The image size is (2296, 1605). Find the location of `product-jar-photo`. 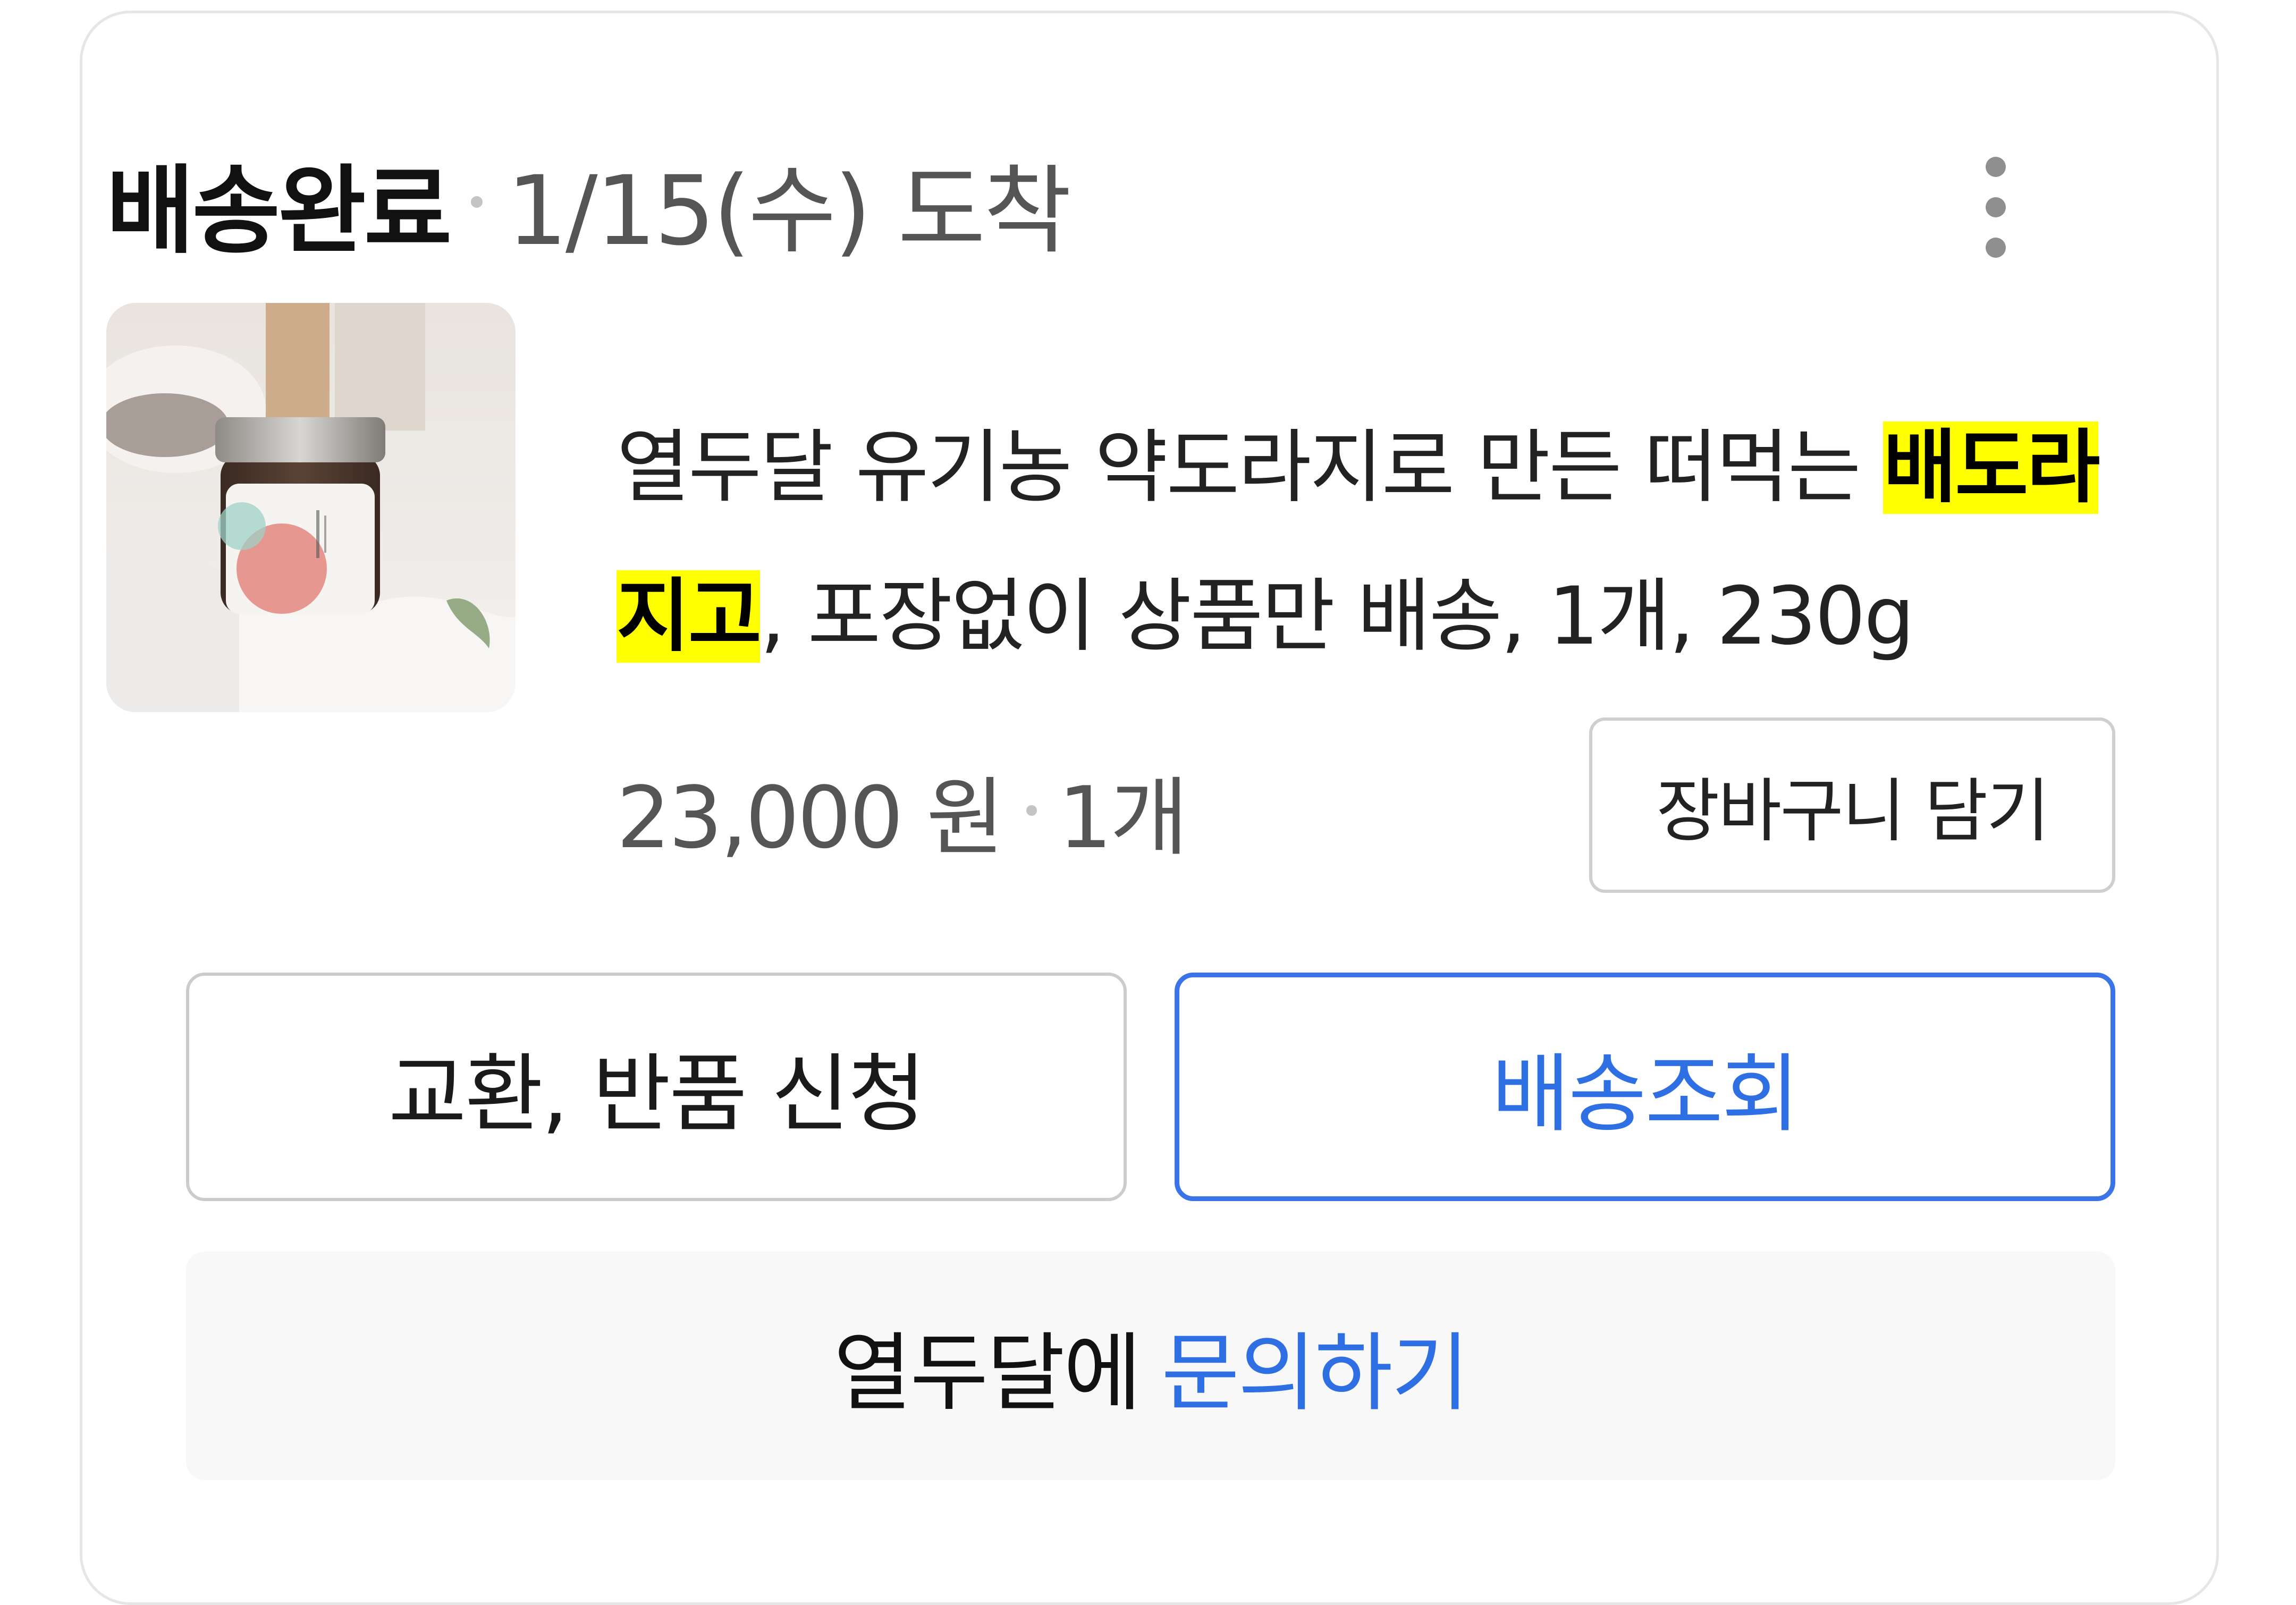

product-jar-photo is located at coordinates (311, 507).